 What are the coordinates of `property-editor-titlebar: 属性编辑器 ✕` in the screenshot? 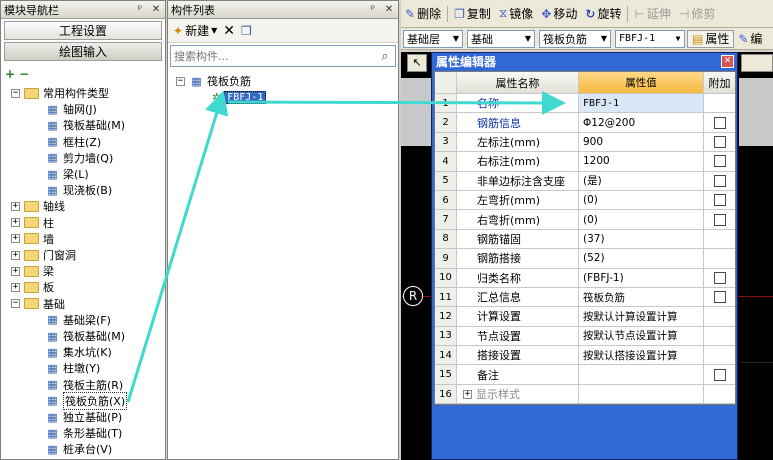 It's located at (584, 61).